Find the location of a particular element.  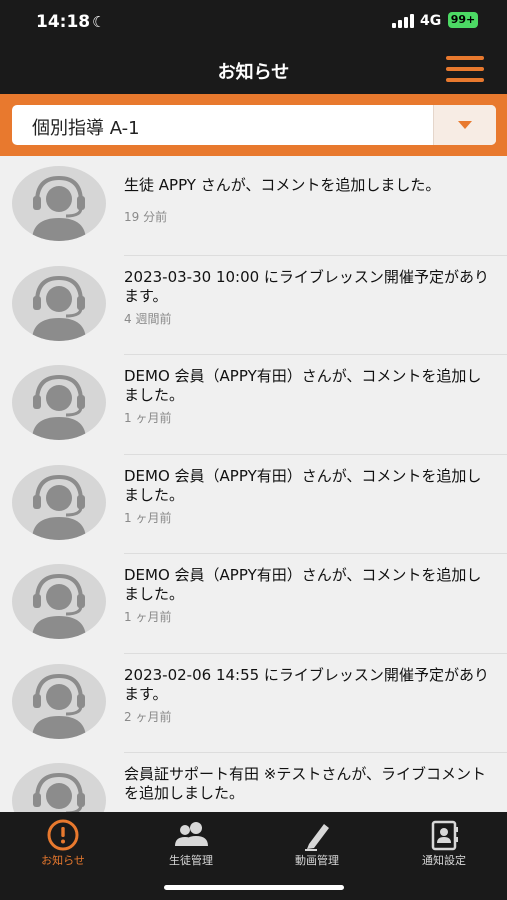

course-select: 個別指導 A-1 is located at coordinates (254, 125).